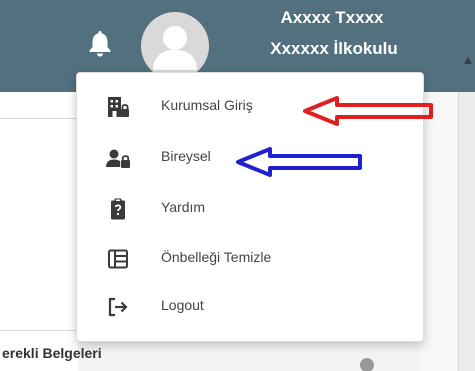 Image resolution: width=475 pixels, height=371 pixels. Describe the element at coordinates (367, 364) in the screenshot. I see `expand-icon` at that location.